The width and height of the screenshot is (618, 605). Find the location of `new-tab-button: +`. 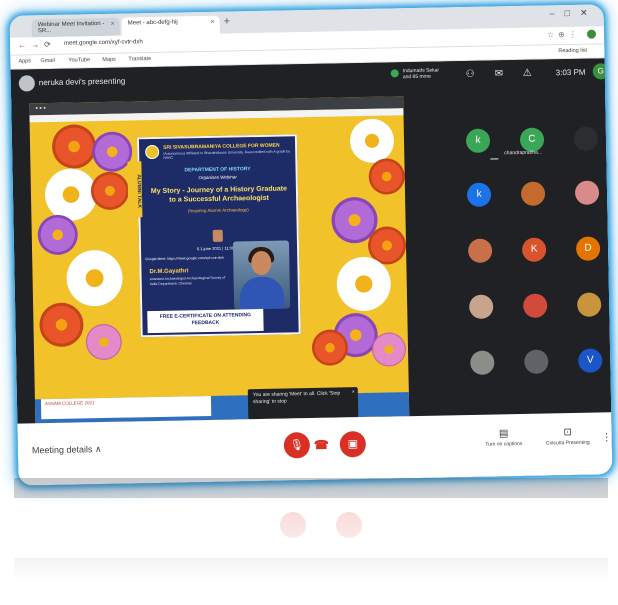

new-tab-button: + is located at coordinates (227, 22).